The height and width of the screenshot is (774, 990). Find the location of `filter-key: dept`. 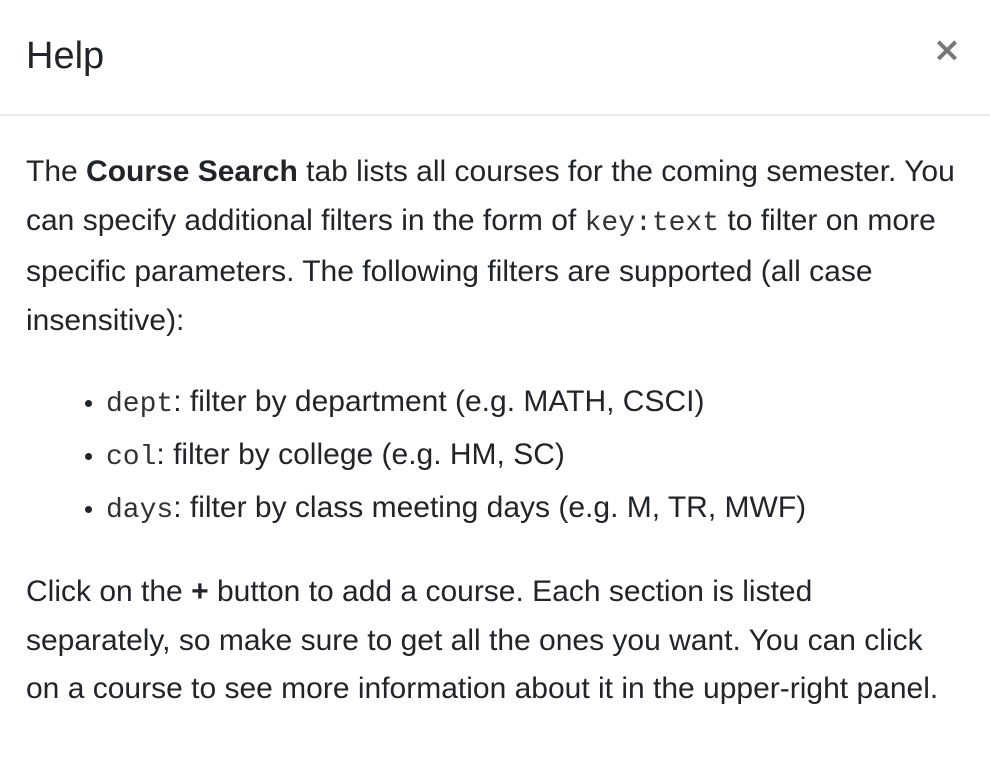

filter-key: dept is located at coordinates (140, 404).